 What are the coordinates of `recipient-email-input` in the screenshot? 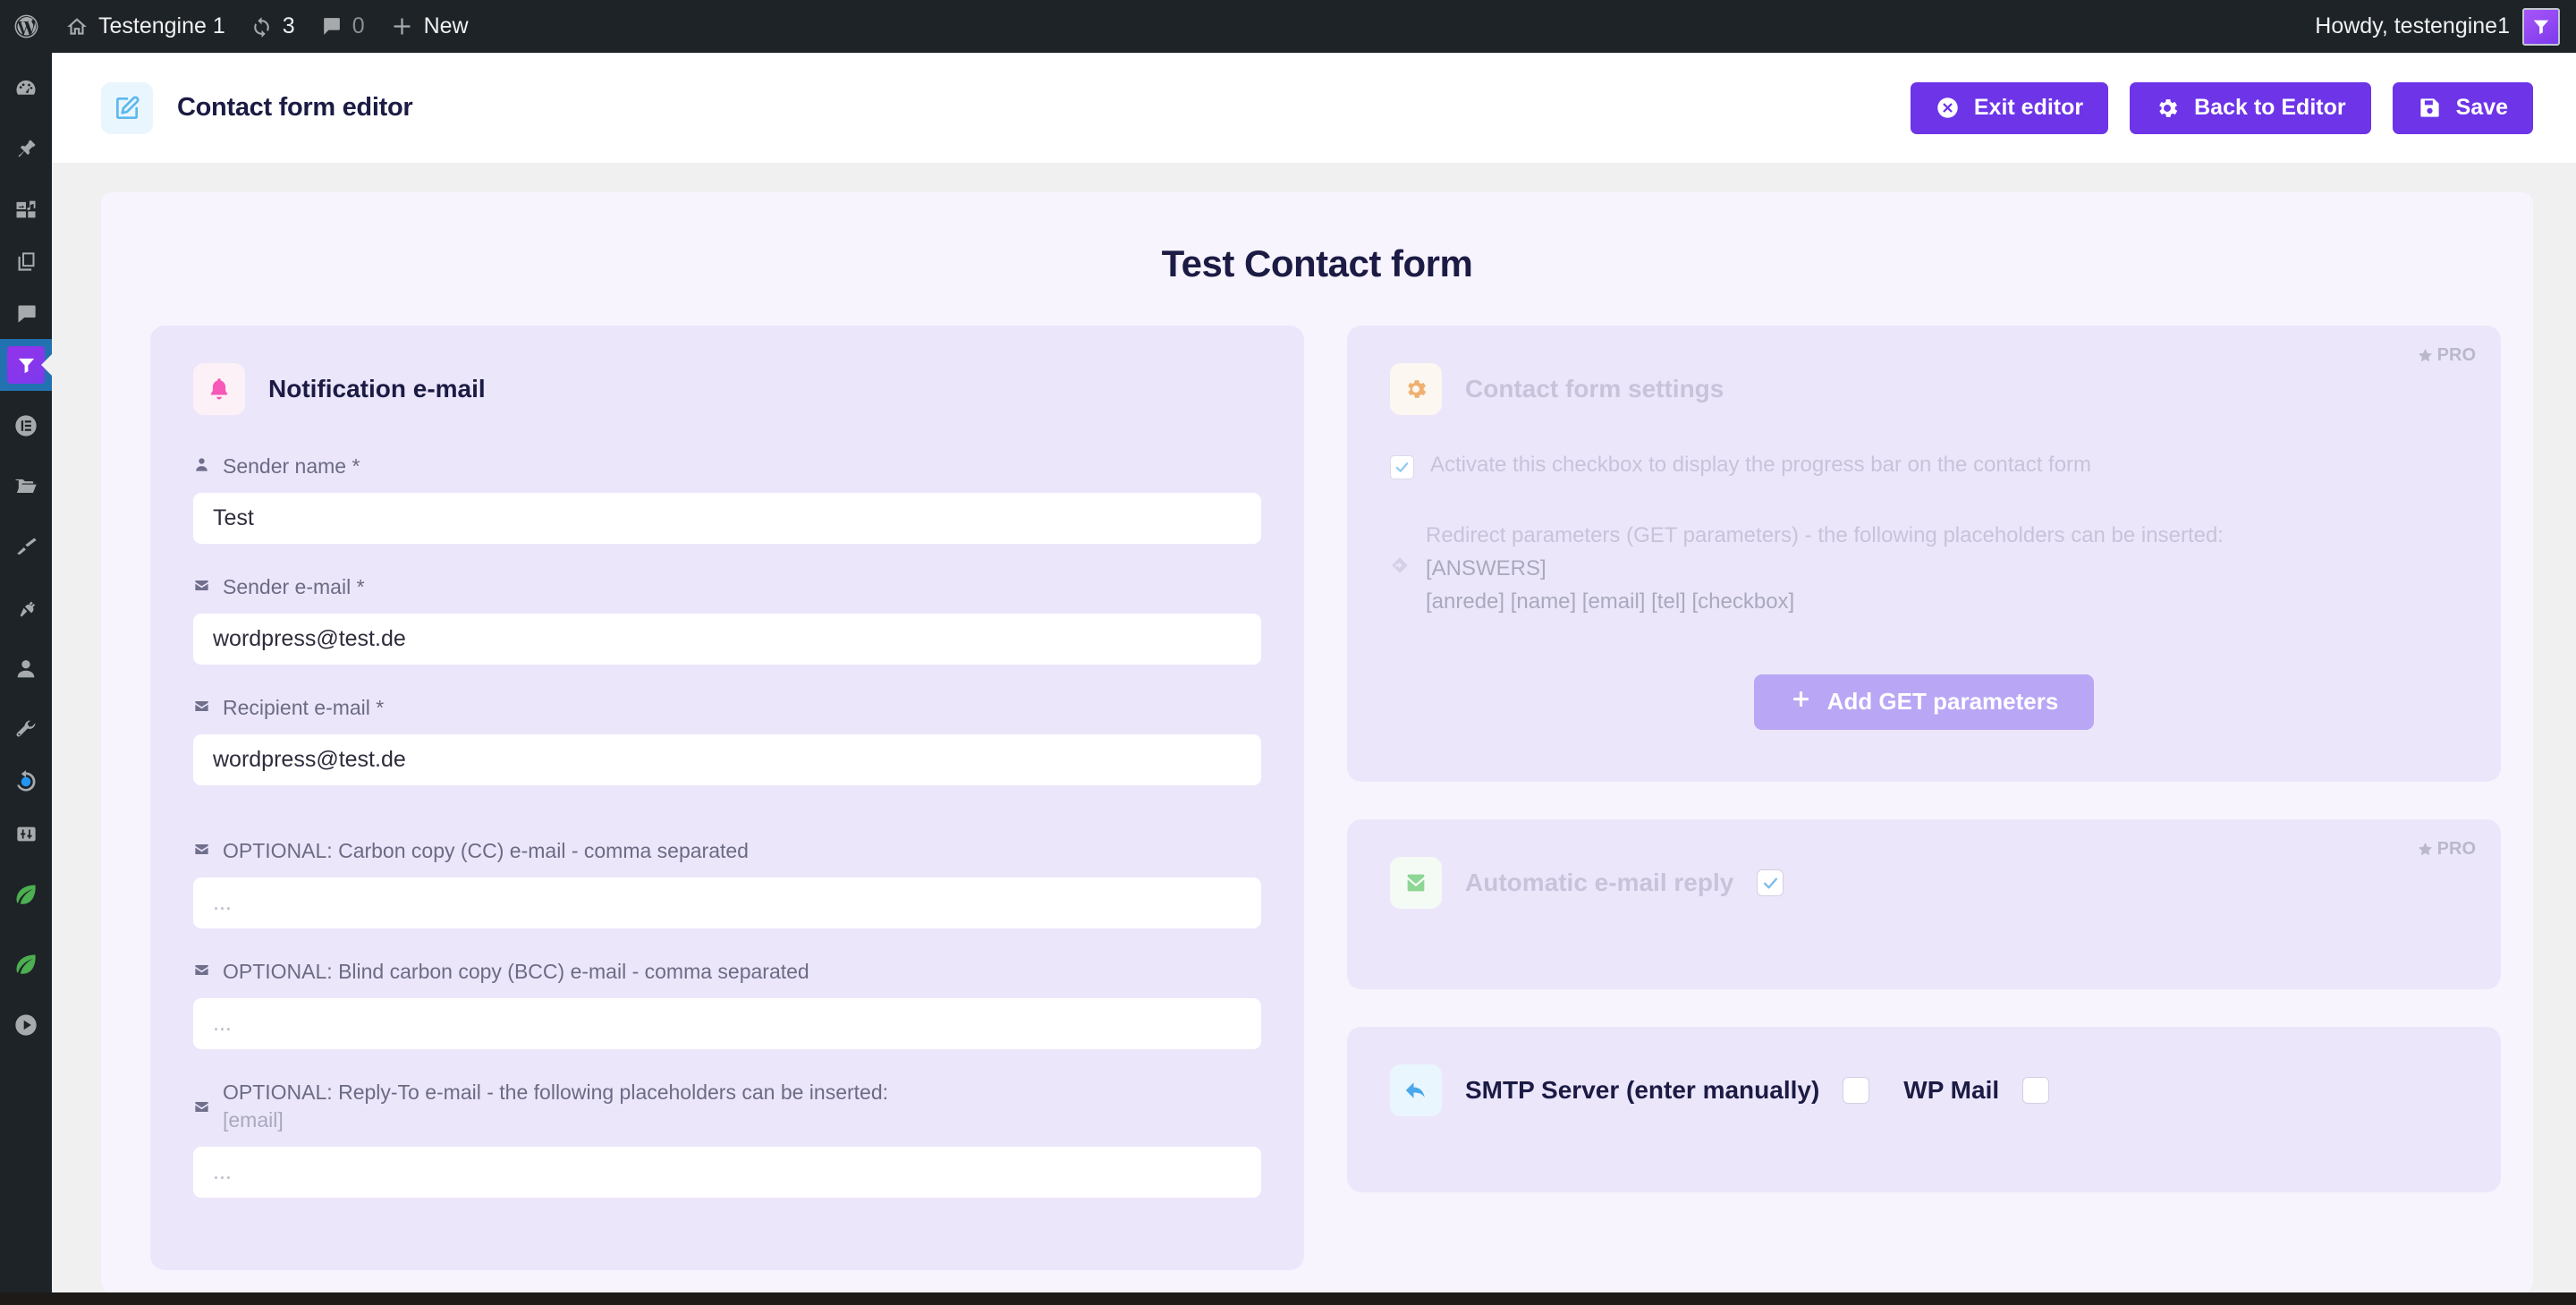 It's located at (727, 760).